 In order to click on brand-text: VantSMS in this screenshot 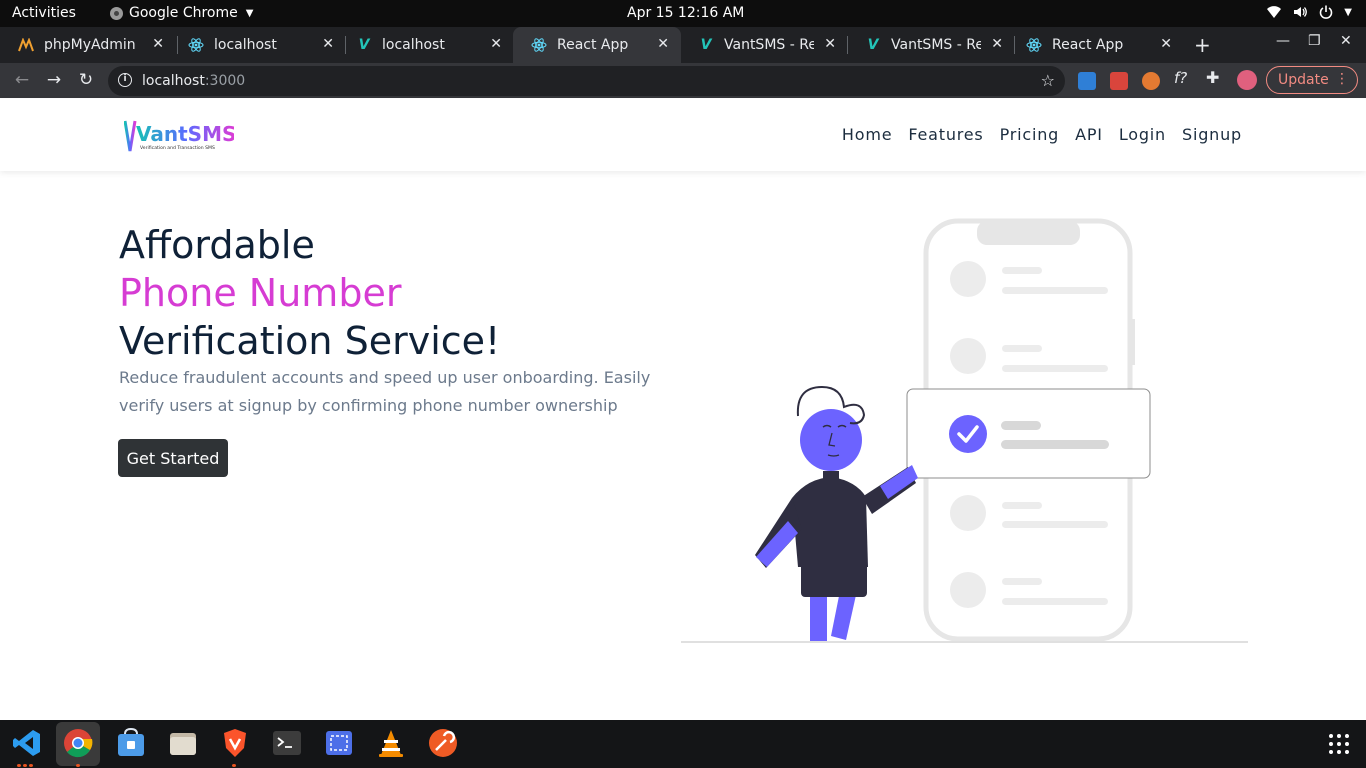, I will do `click(185, 134)`.